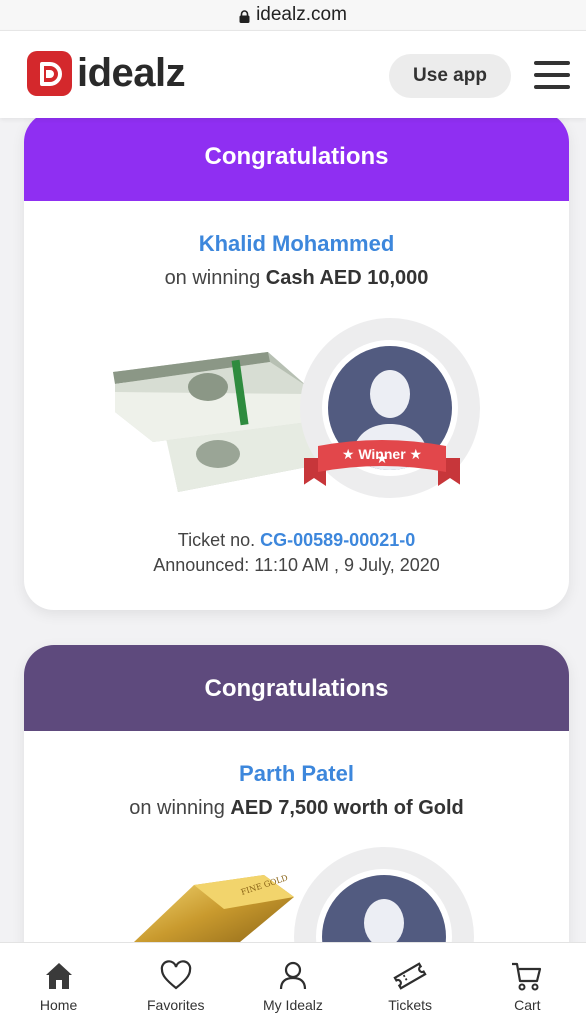 Image resolution: width=586 pixels, height=1024 pixels. What do you see at coordinates (58, 976) in the screenshot?
I see `home-icon` at bounding box center [58, 976].